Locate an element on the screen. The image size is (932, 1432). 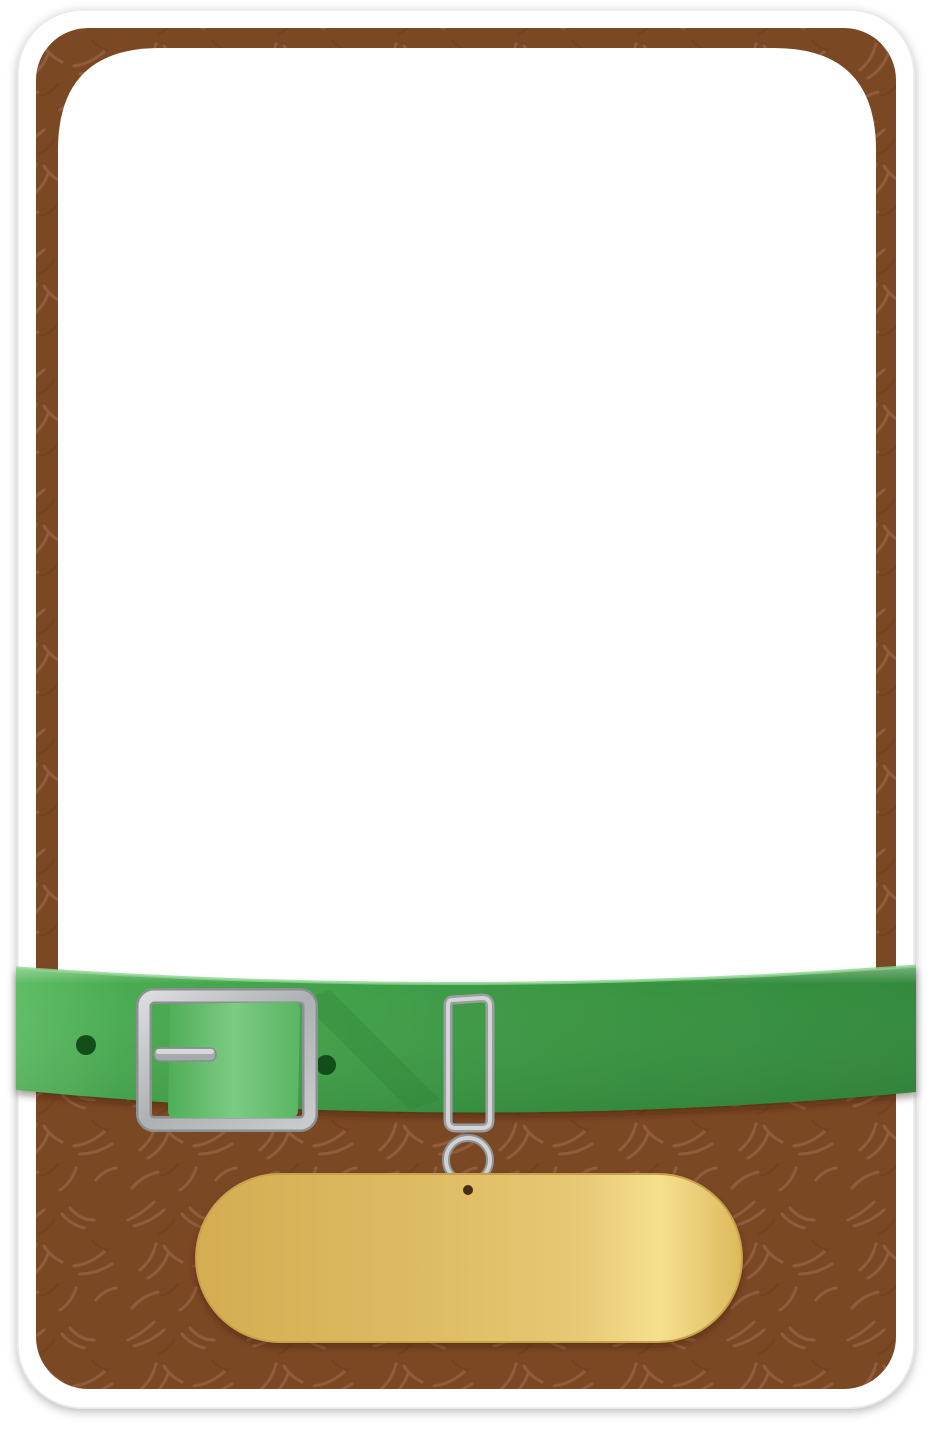
name-tag is located at coordinates (469, 1258).